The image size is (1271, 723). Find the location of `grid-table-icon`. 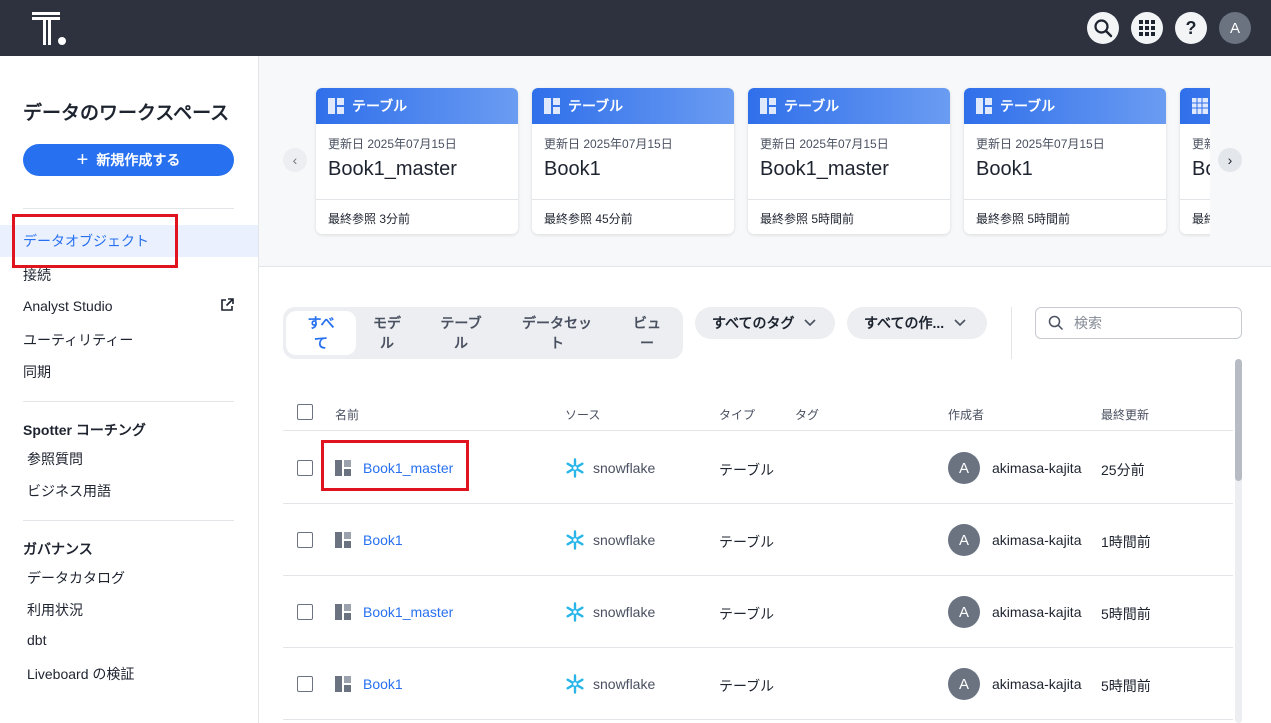

grid-table-icon is located at coordinates (1200, 106).